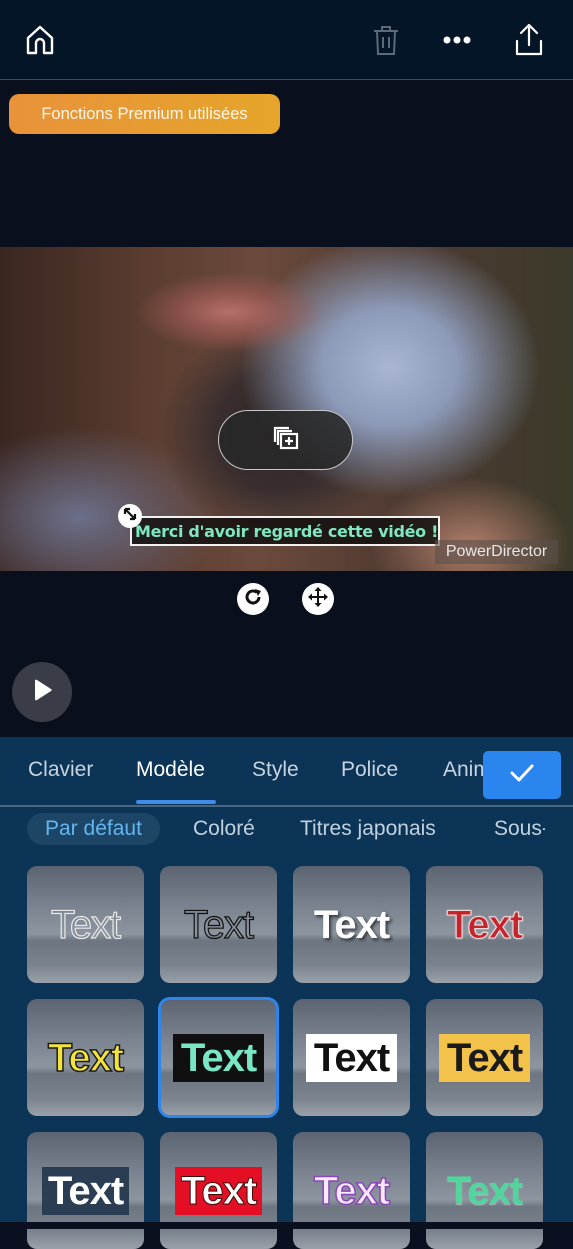  Describe the element at coordinates (529, 40) in the screenshot. I see `share-icon` at that location.